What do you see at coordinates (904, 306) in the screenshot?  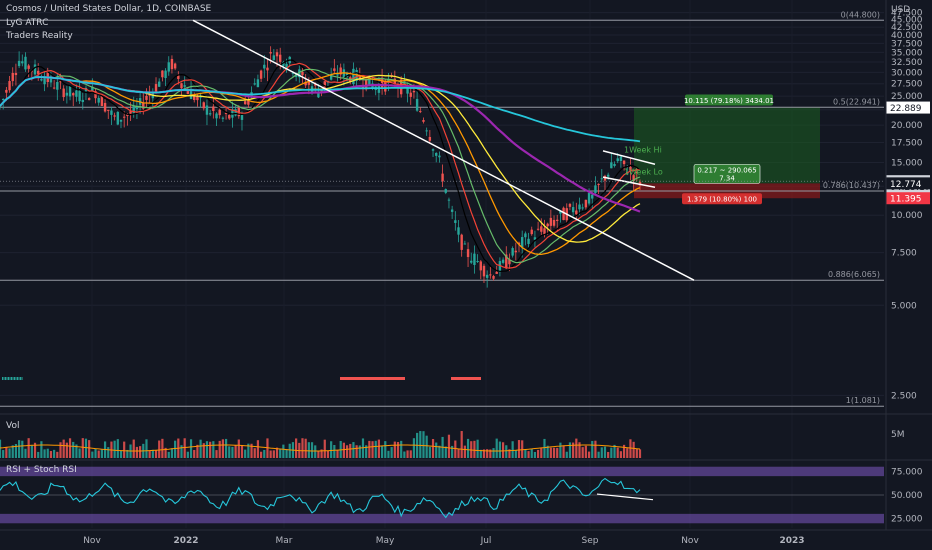 I see `y-tick-label: 5.000` at bounding box center [904, 306].